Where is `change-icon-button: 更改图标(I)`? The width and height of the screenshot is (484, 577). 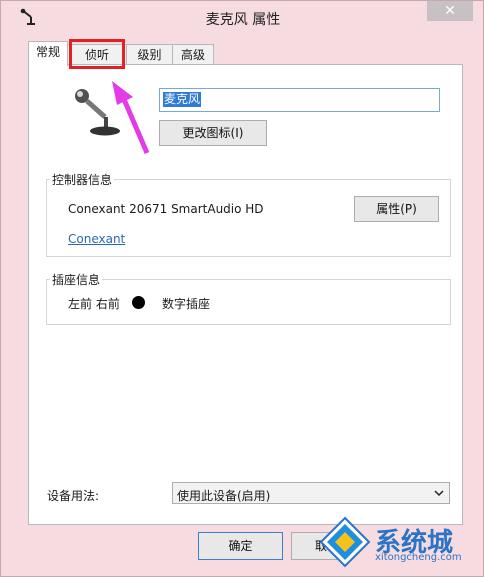
change-icon-button: 更改图标(I) is located at coordinates (213, 133).